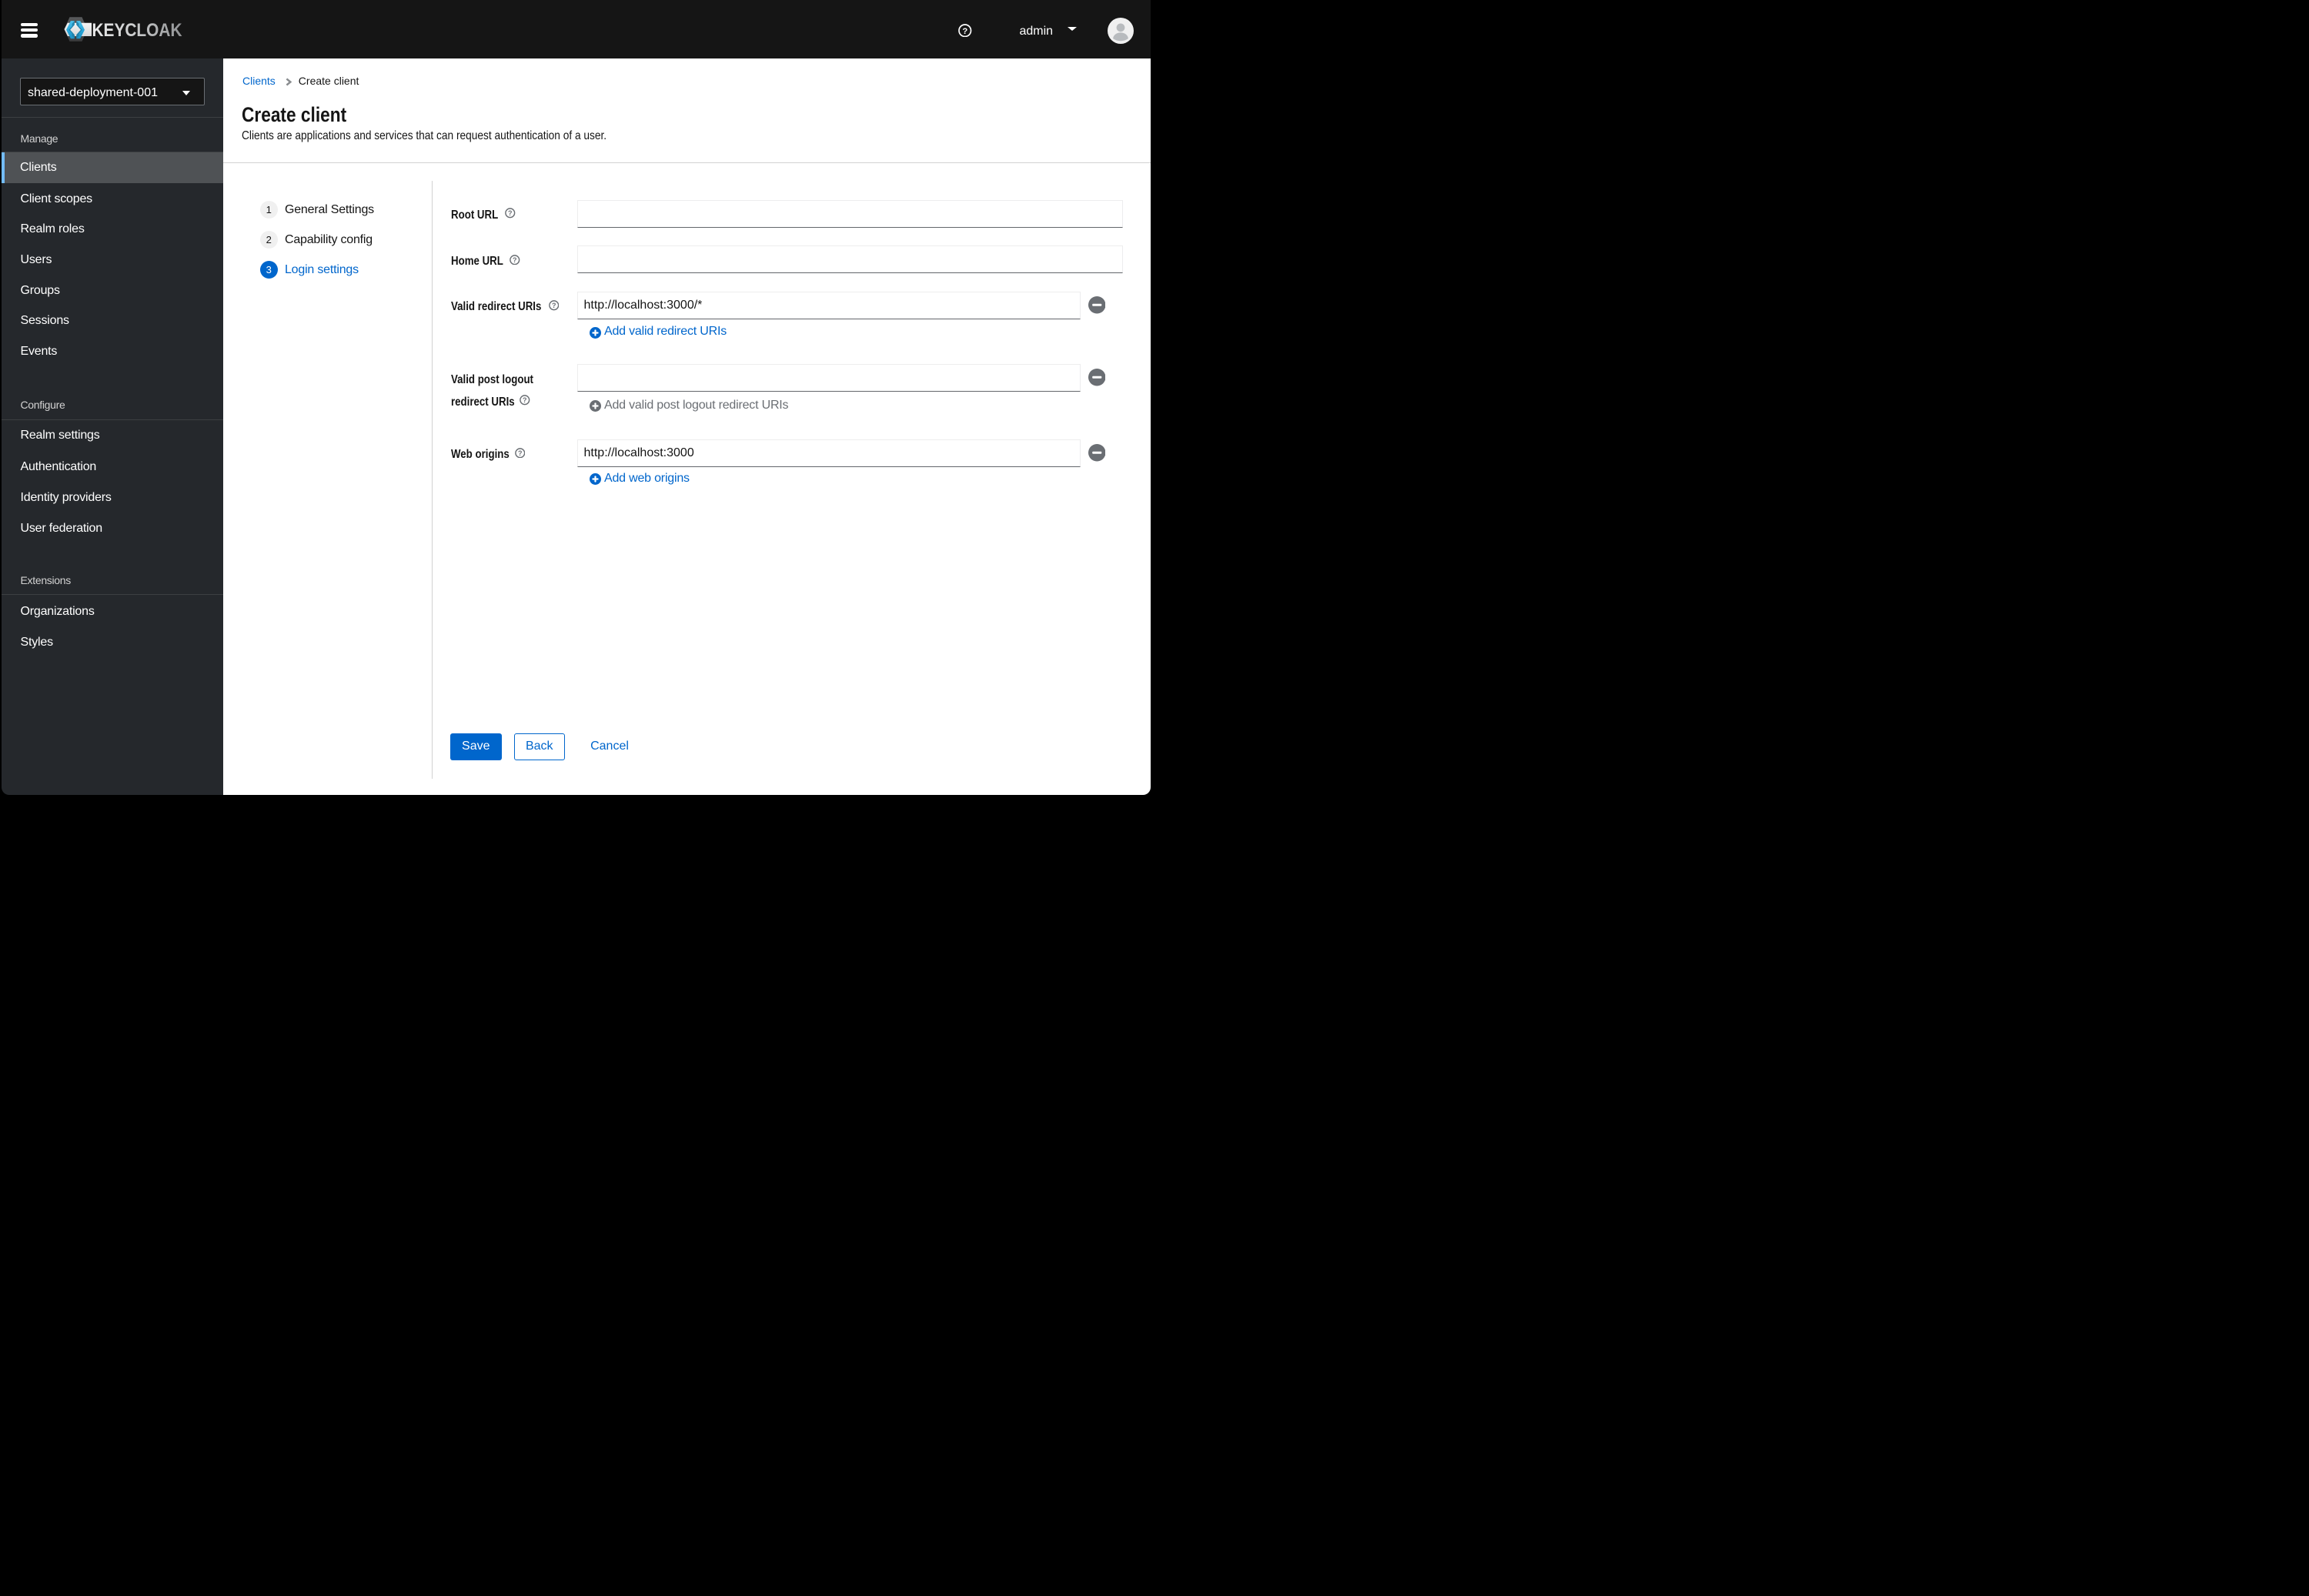  I want to click on svg-text: KEYCLOAK, so click(137, 31).